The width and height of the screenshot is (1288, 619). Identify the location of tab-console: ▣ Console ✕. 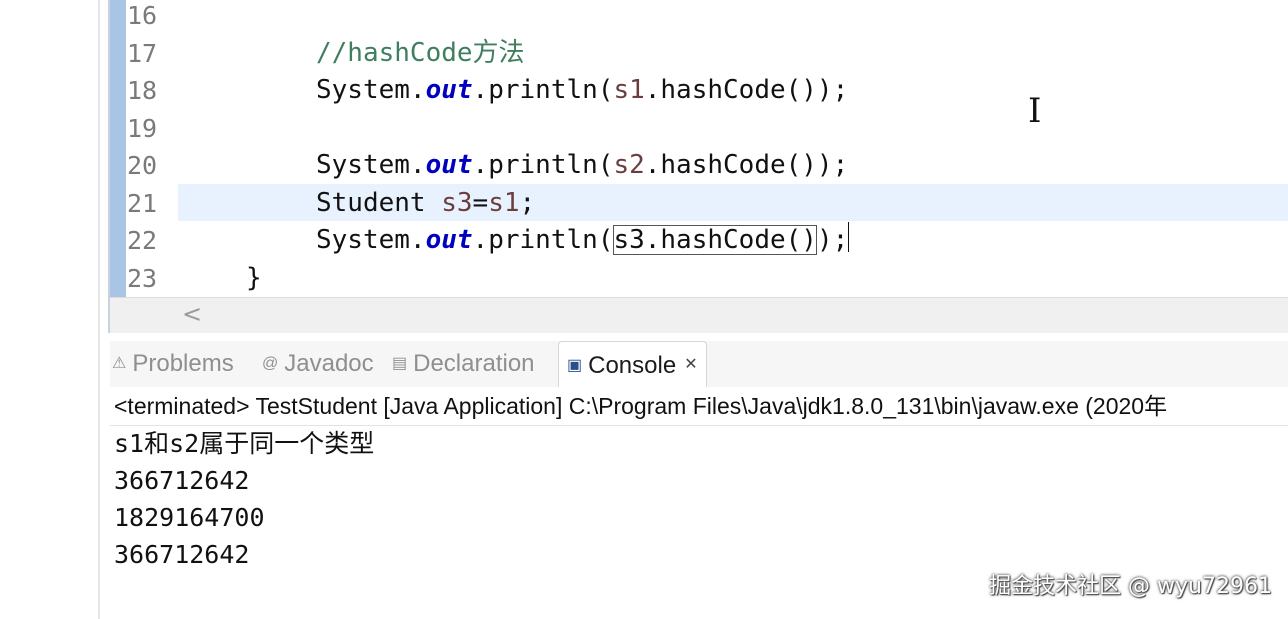
(632, 364).